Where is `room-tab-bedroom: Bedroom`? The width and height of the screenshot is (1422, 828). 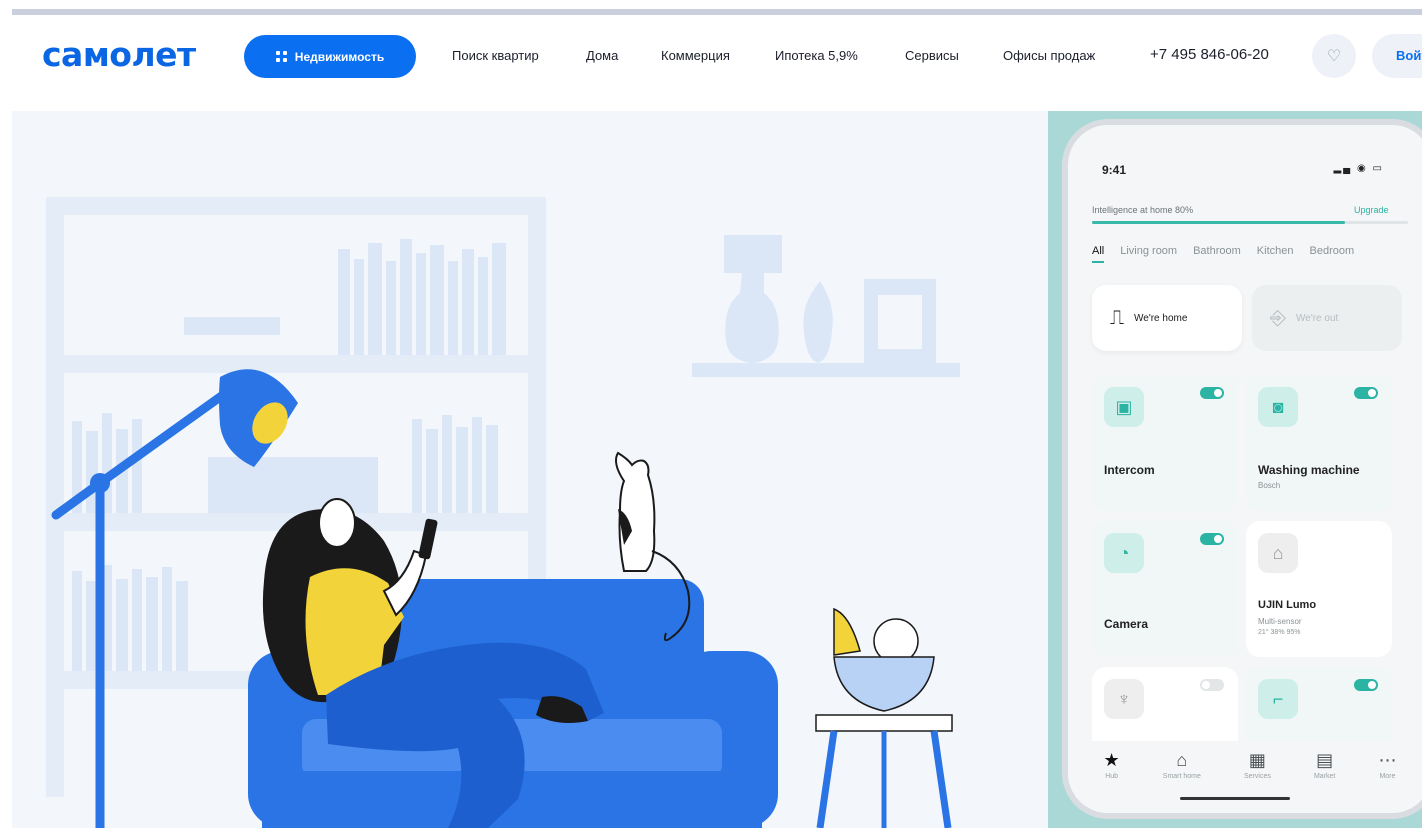
room-tab-bedroom: Bedroom is located at coordinates (1332, 254).